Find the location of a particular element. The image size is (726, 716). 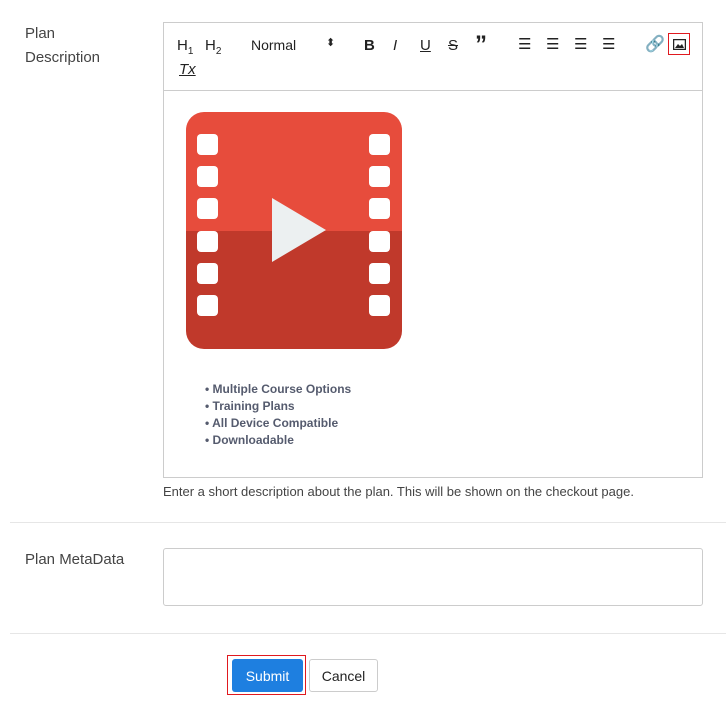

plan-metadata-input is located at coordinates (433, 577).